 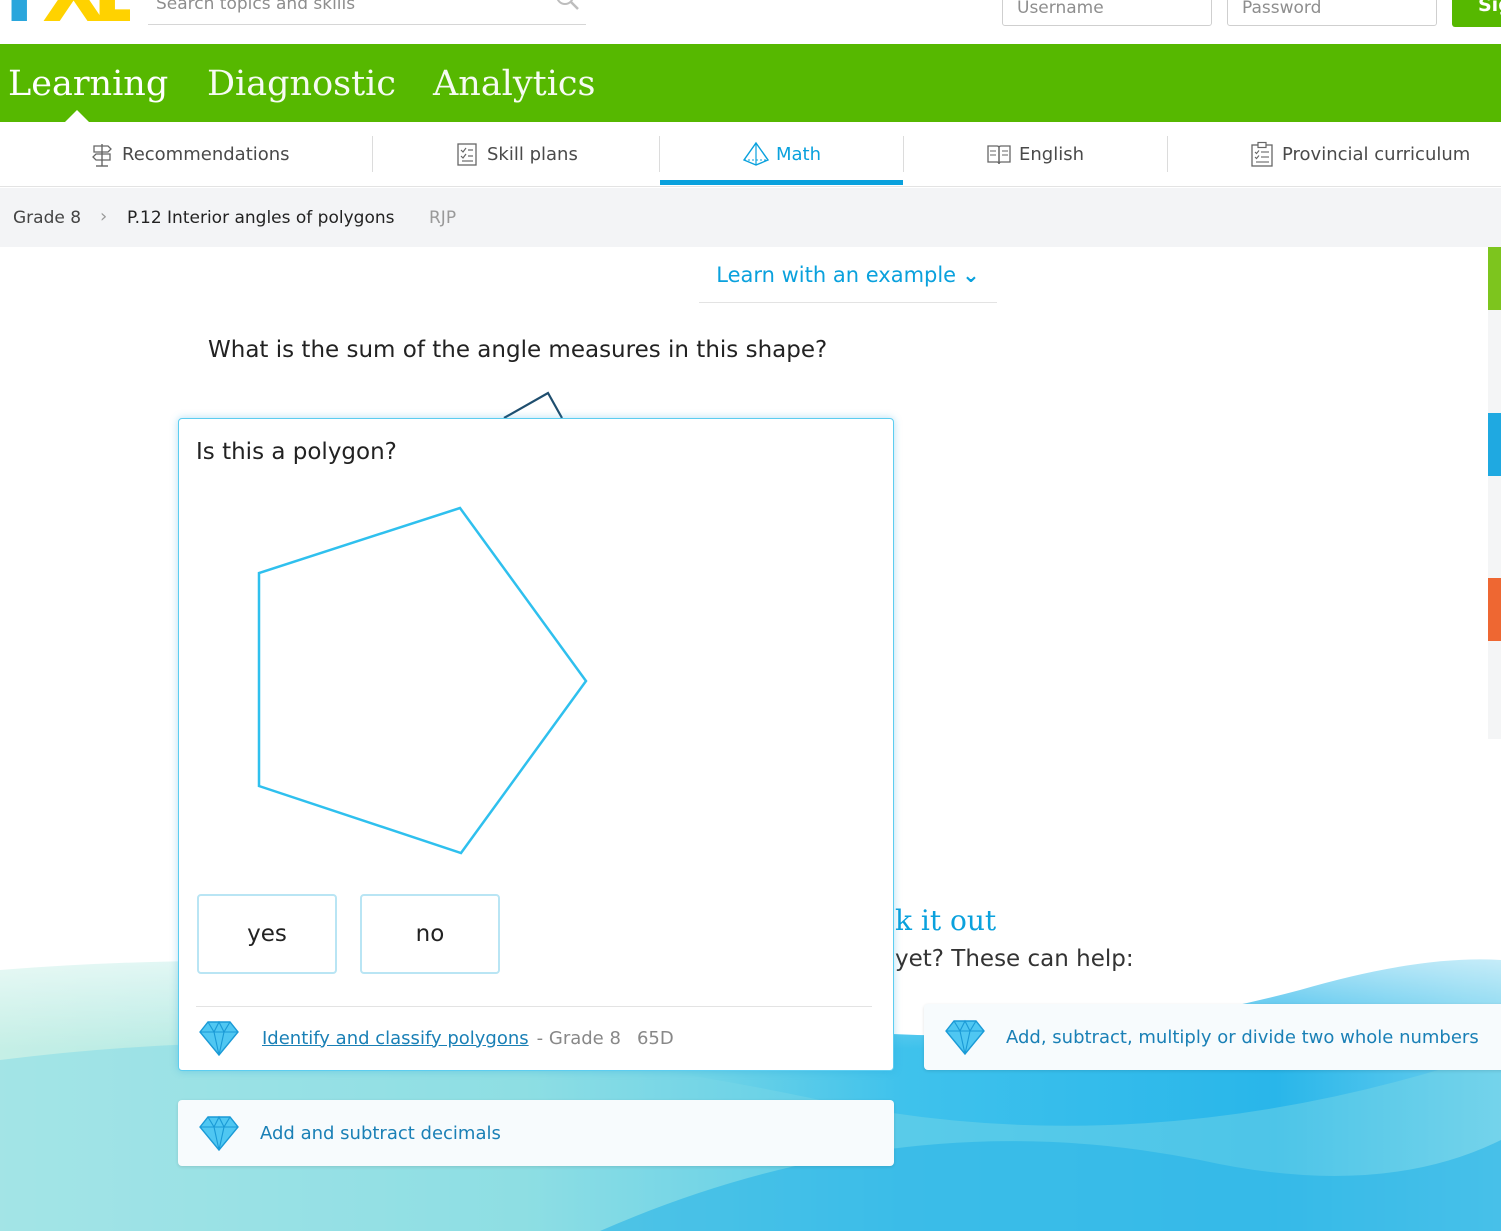 I want to click on help-skill-card: Add and subtract decimals, so click(x=536, y=1133).